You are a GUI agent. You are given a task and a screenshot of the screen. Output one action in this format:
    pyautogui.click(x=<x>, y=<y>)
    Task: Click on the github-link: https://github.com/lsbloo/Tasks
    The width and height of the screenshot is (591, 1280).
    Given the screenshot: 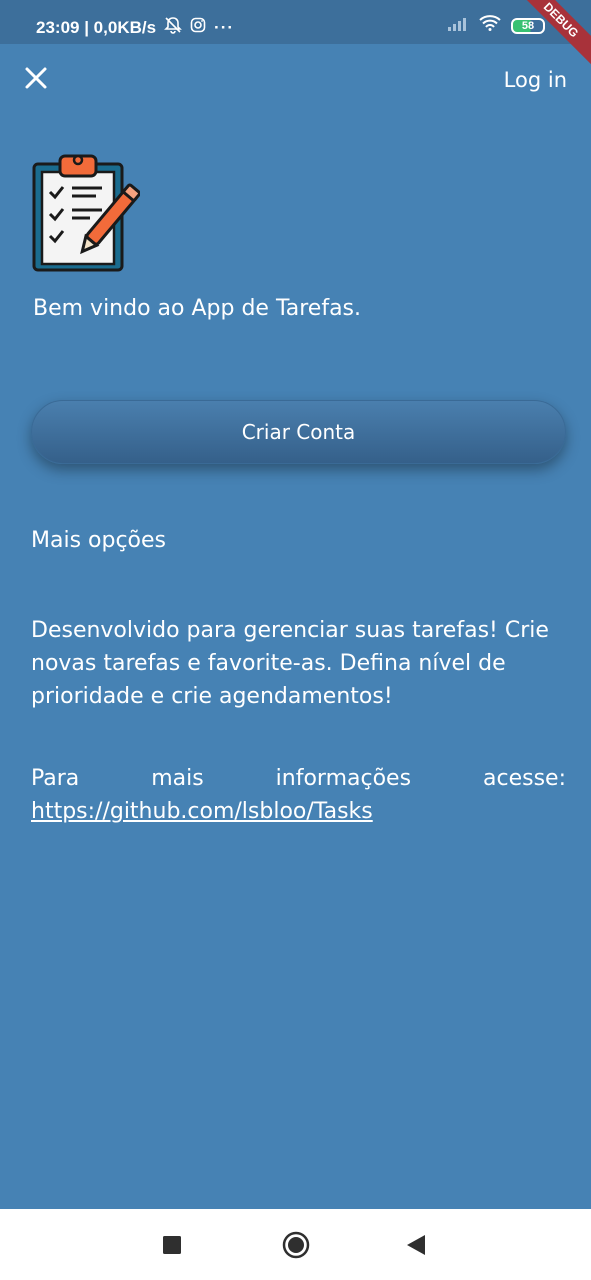 What is the action you would take?
    pyautogui.click(x=202, y=811)
    